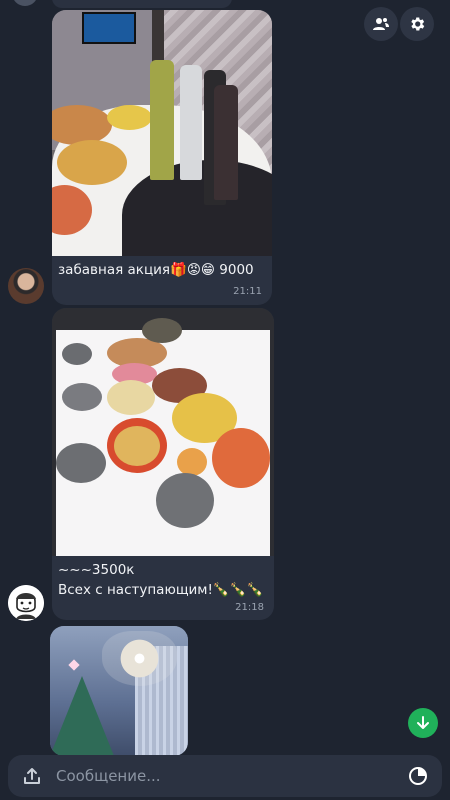 The width and height of the screenshot is (450, 800). I want to click on gear-icon, so click(418, 24).